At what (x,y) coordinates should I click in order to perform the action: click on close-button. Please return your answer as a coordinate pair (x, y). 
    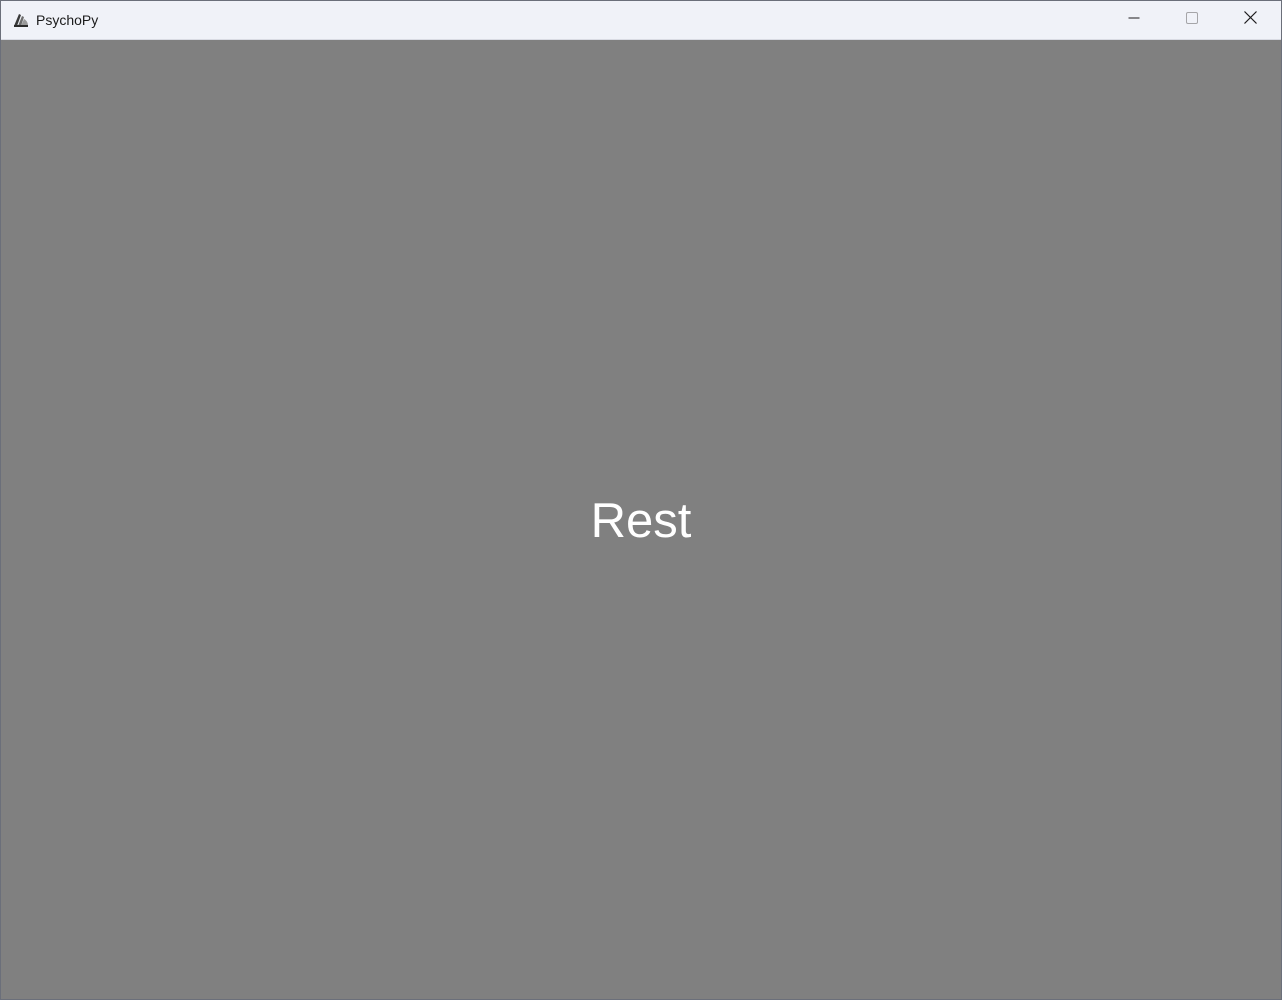
    Looking at the image, I should click on (1250, 20).